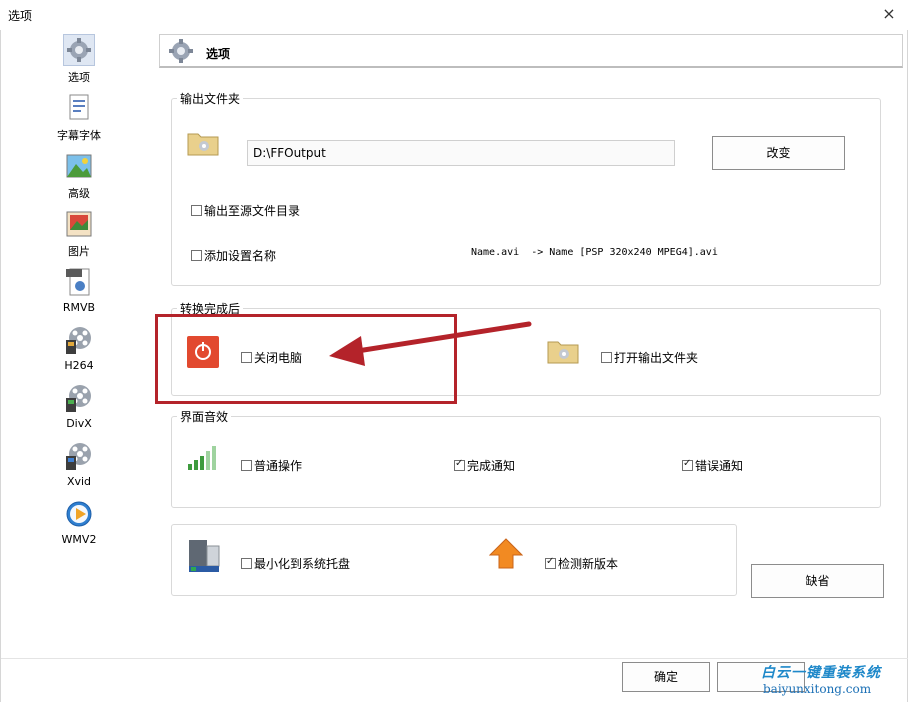 Image resolution: width=908 pixels, height=702 pixels. What do you see at coordinates (20, 16) in the screenshot?
I see `window-title: 选项` at bounding box center [20, 16].